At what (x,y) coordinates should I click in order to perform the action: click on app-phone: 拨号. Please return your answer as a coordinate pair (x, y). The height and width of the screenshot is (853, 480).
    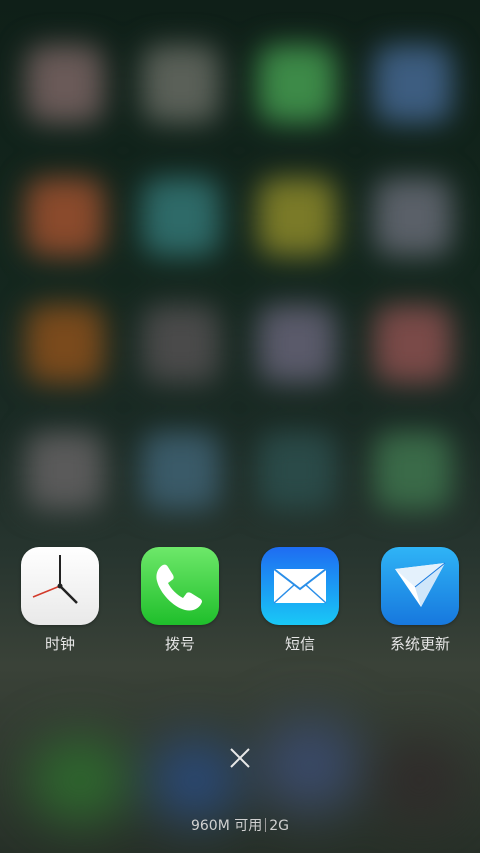
    Looking at the image, I should click on (180, 600).